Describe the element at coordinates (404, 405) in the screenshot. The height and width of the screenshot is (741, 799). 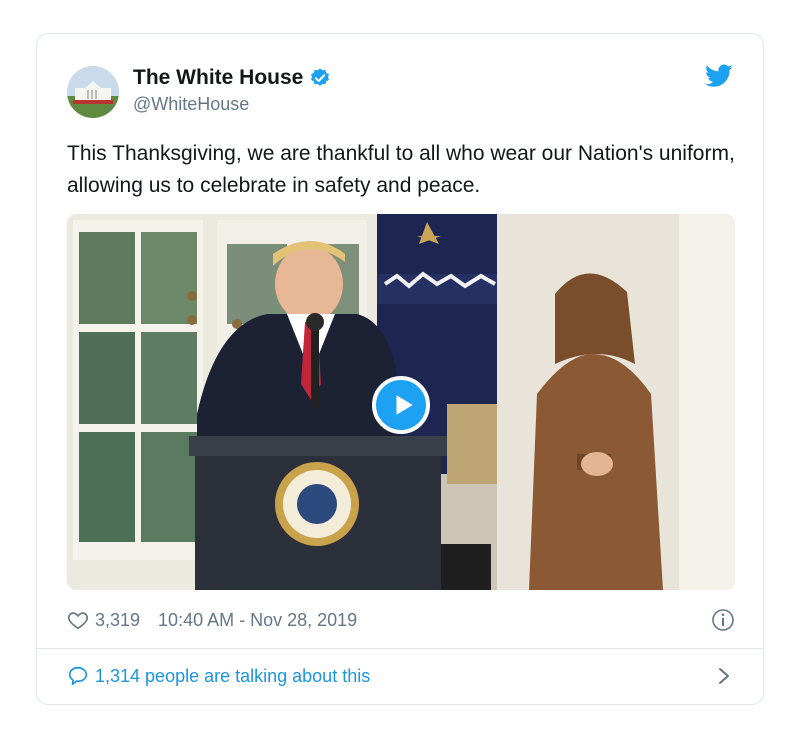
I see `play-icon` at that location.